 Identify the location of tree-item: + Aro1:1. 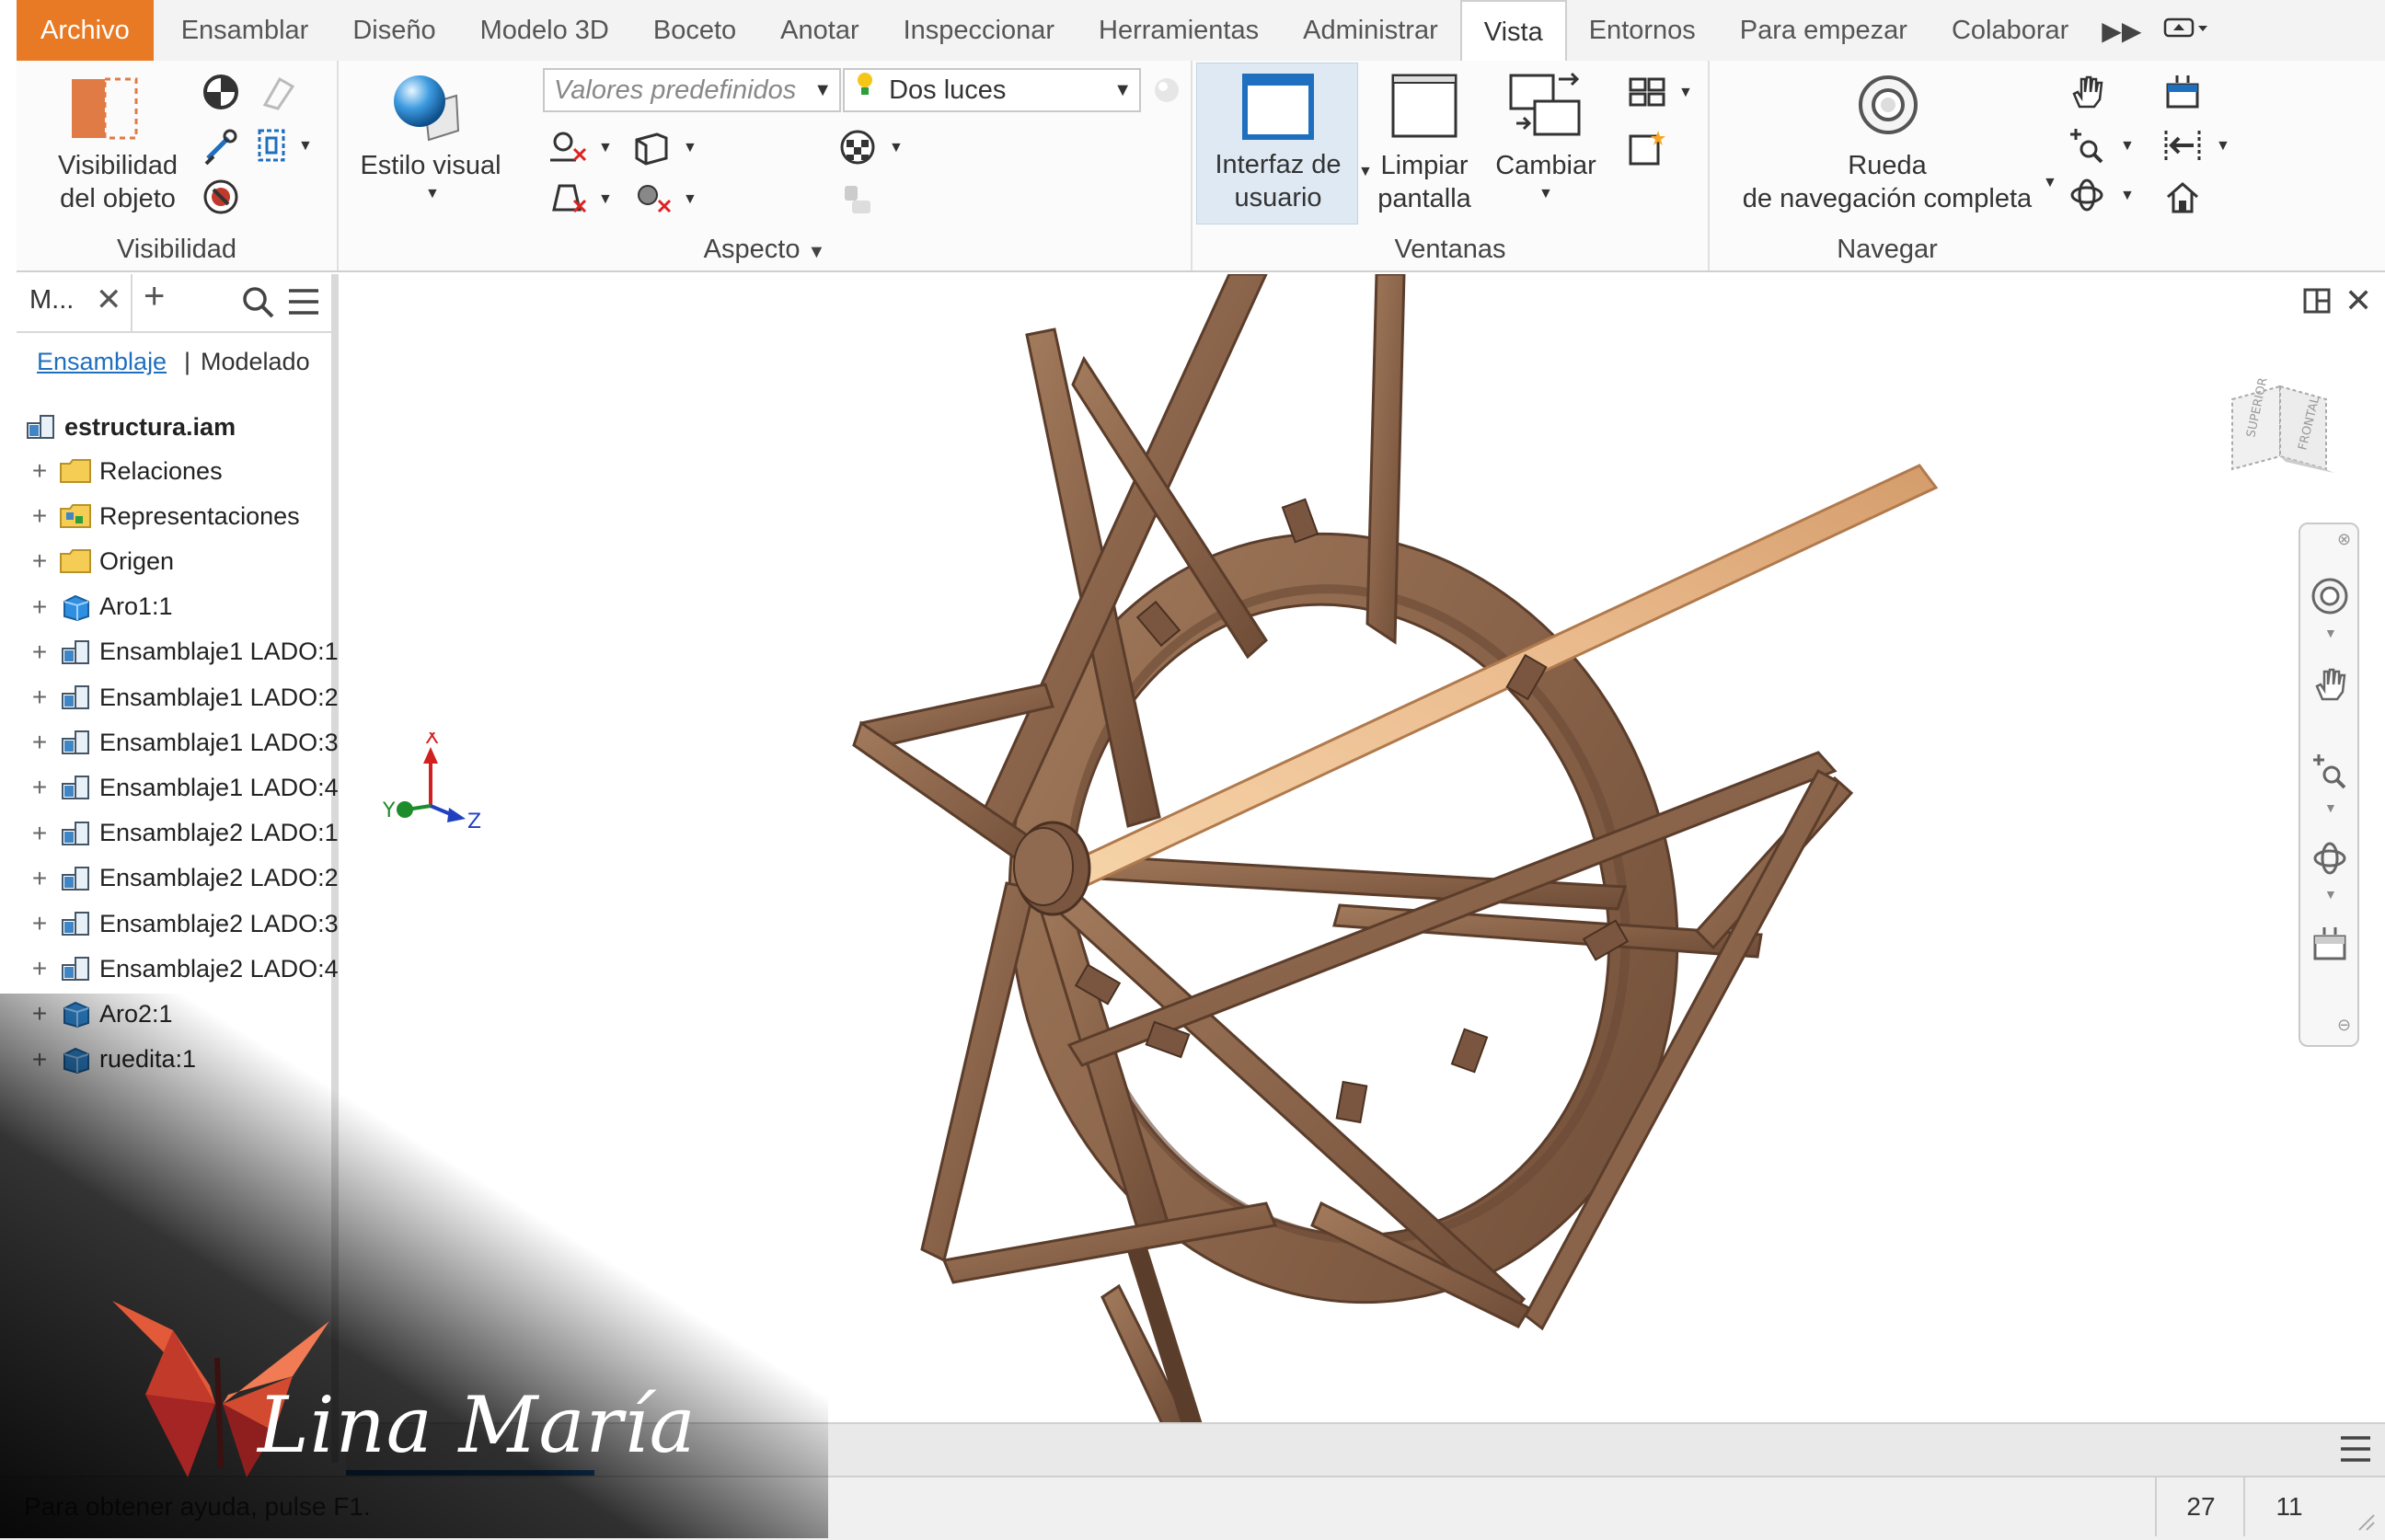
(101, 607).